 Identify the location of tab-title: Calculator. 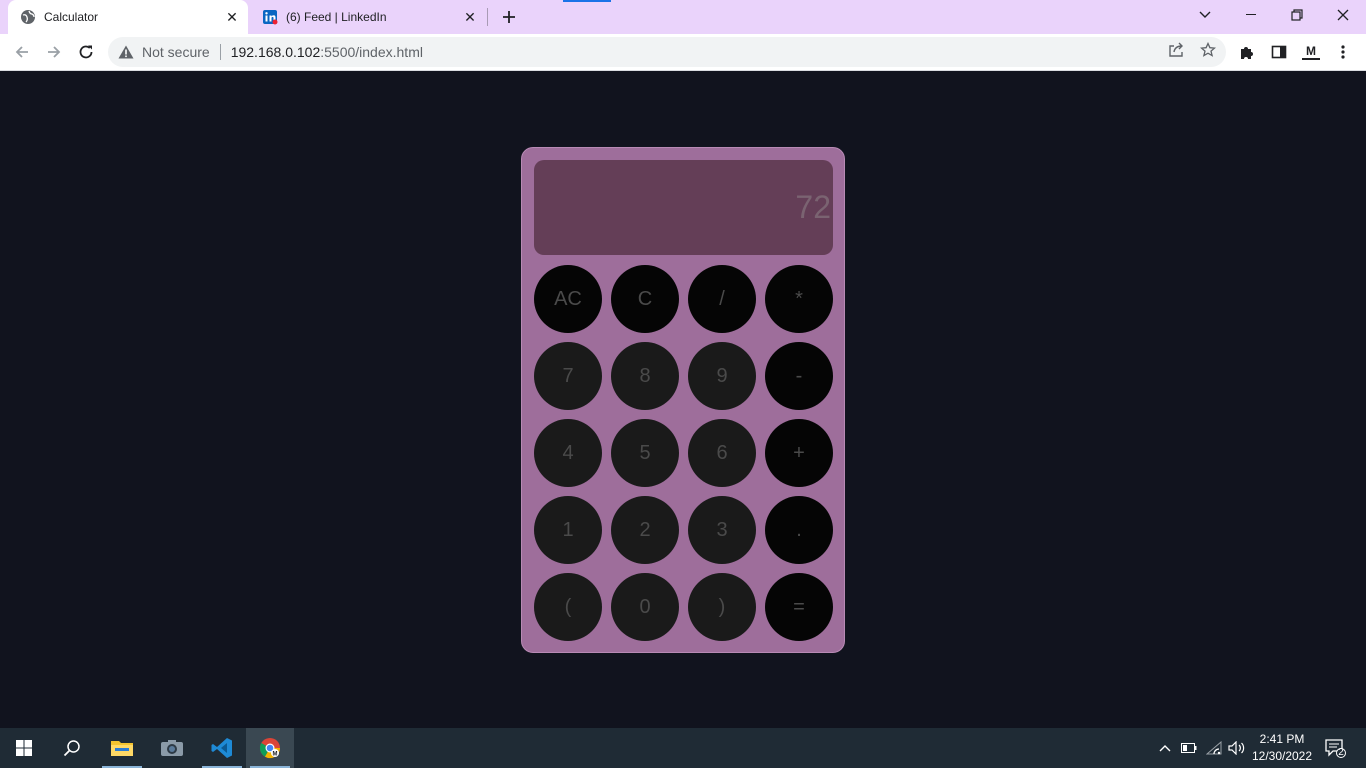
(71, 17).